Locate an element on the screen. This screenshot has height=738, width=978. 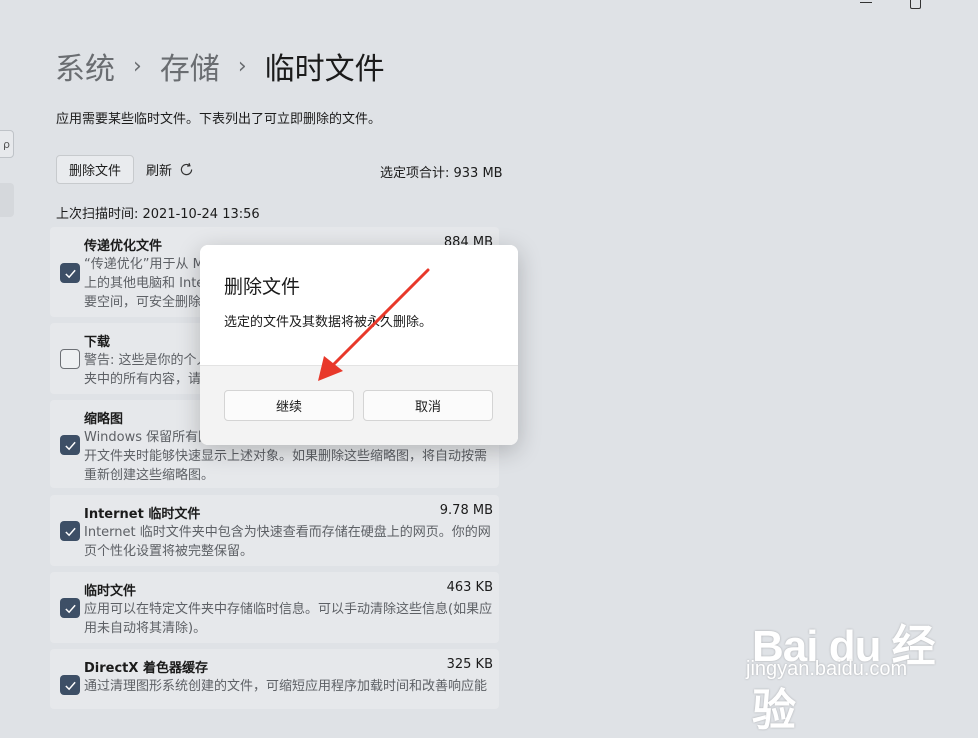
dialog-content is located at coordinates (359, 305).